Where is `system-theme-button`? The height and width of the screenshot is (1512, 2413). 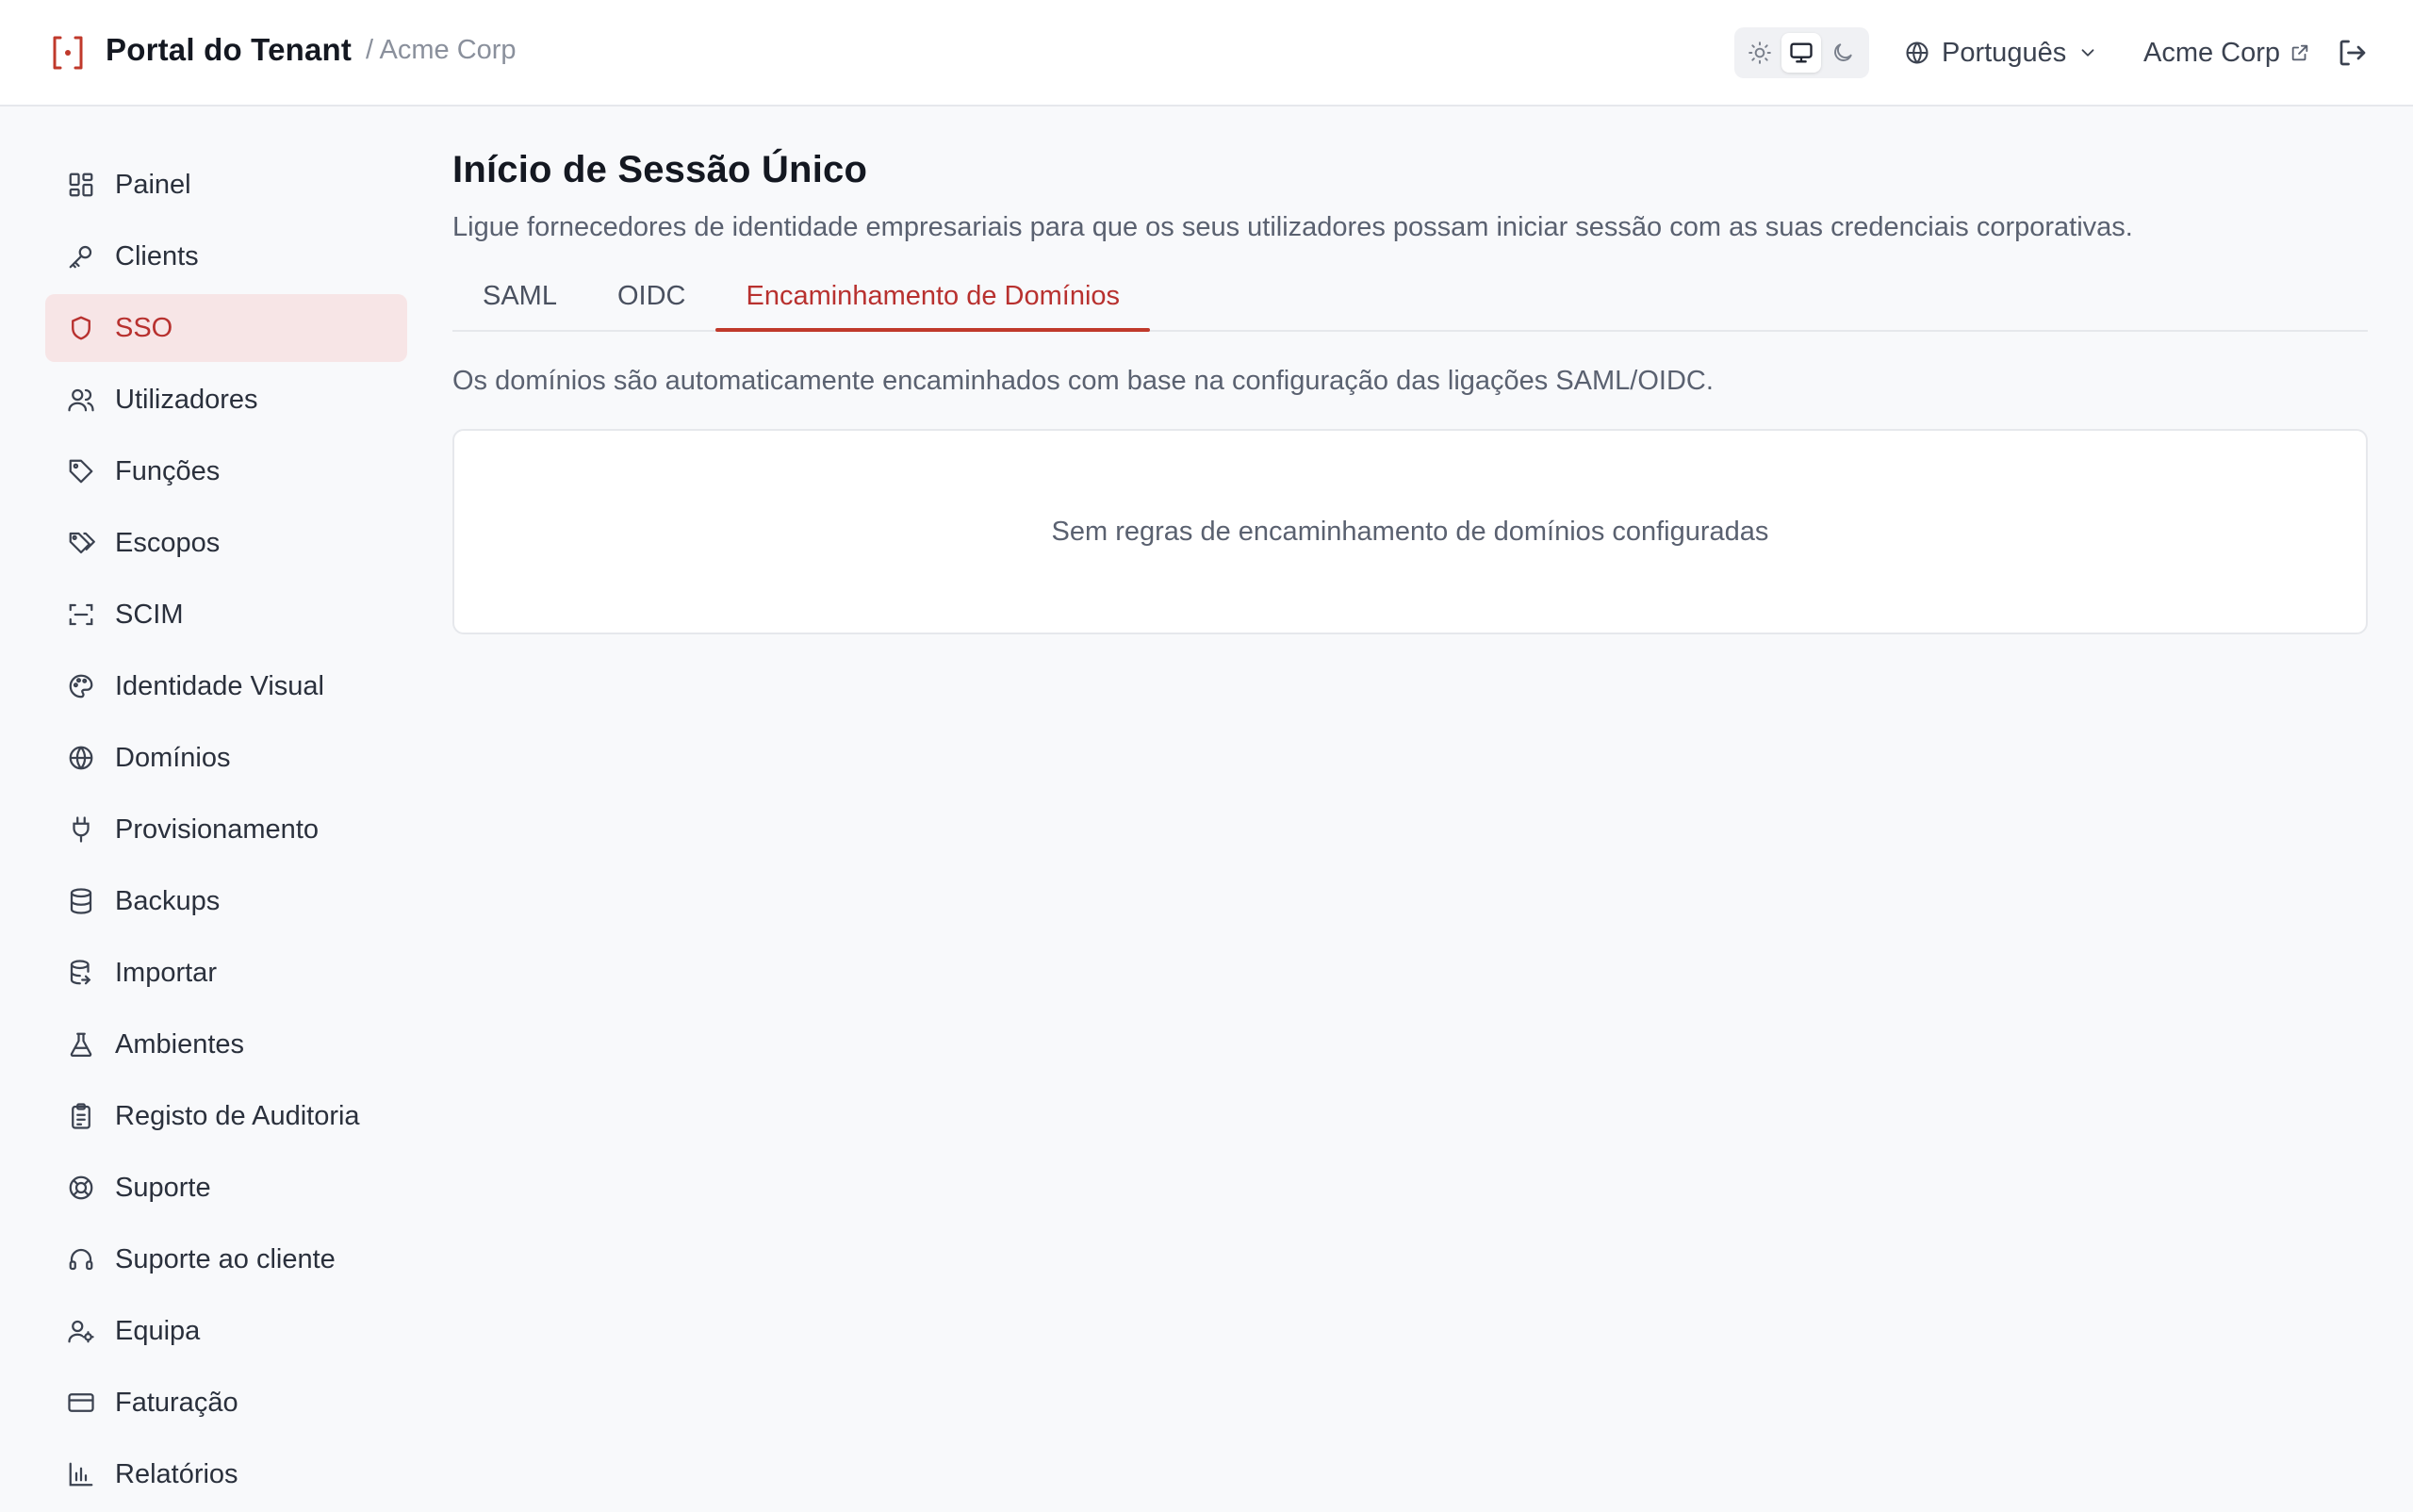 system-theme-button is located at coordinates (1801, 53).